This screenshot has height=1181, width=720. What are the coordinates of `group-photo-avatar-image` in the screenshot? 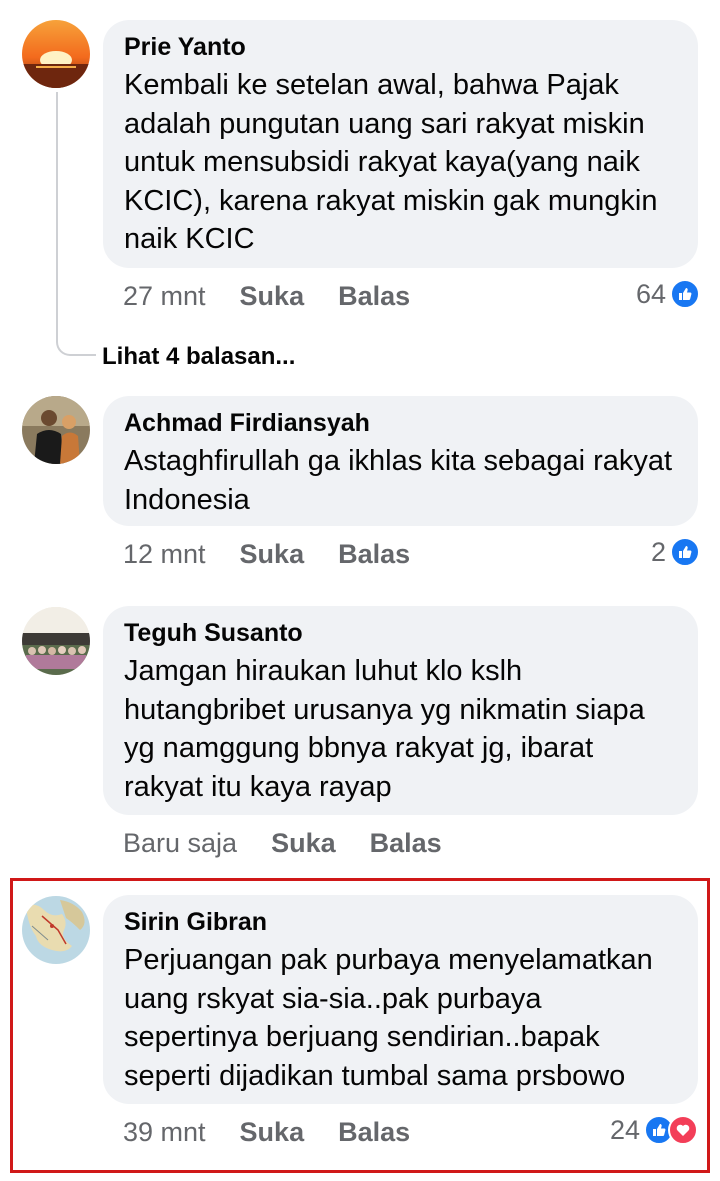 It's located at (56, 641).